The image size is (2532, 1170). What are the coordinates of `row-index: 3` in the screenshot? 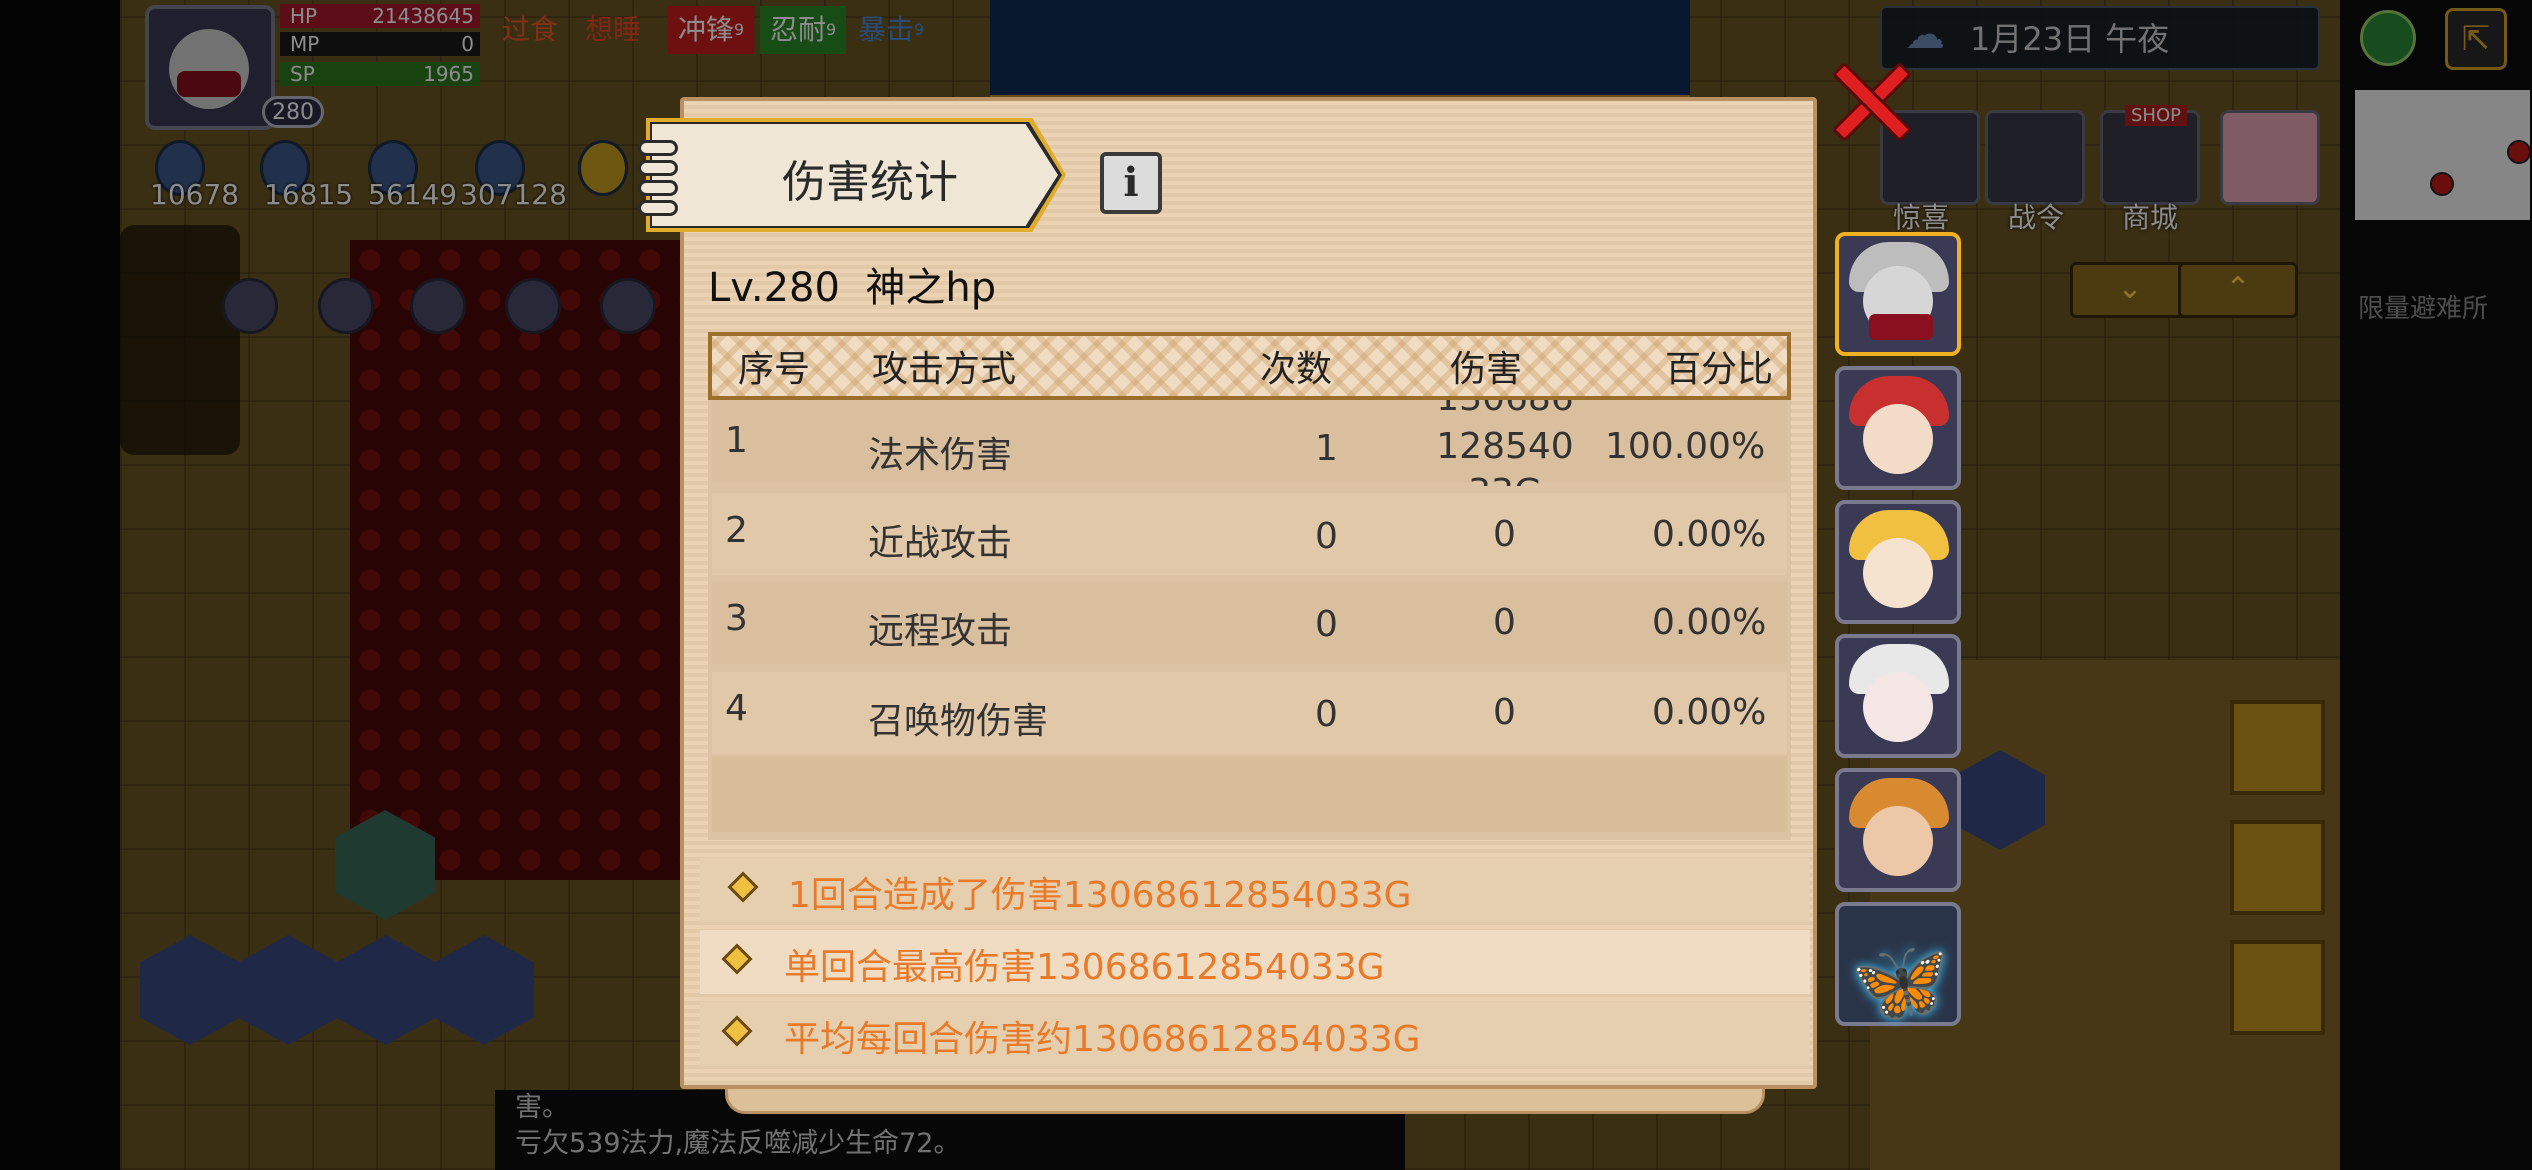 It's located at (736, 618).